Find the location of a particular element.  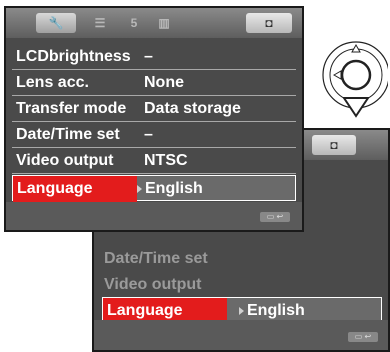

camera-tab: ◘ is located at coordinates (269, 23).